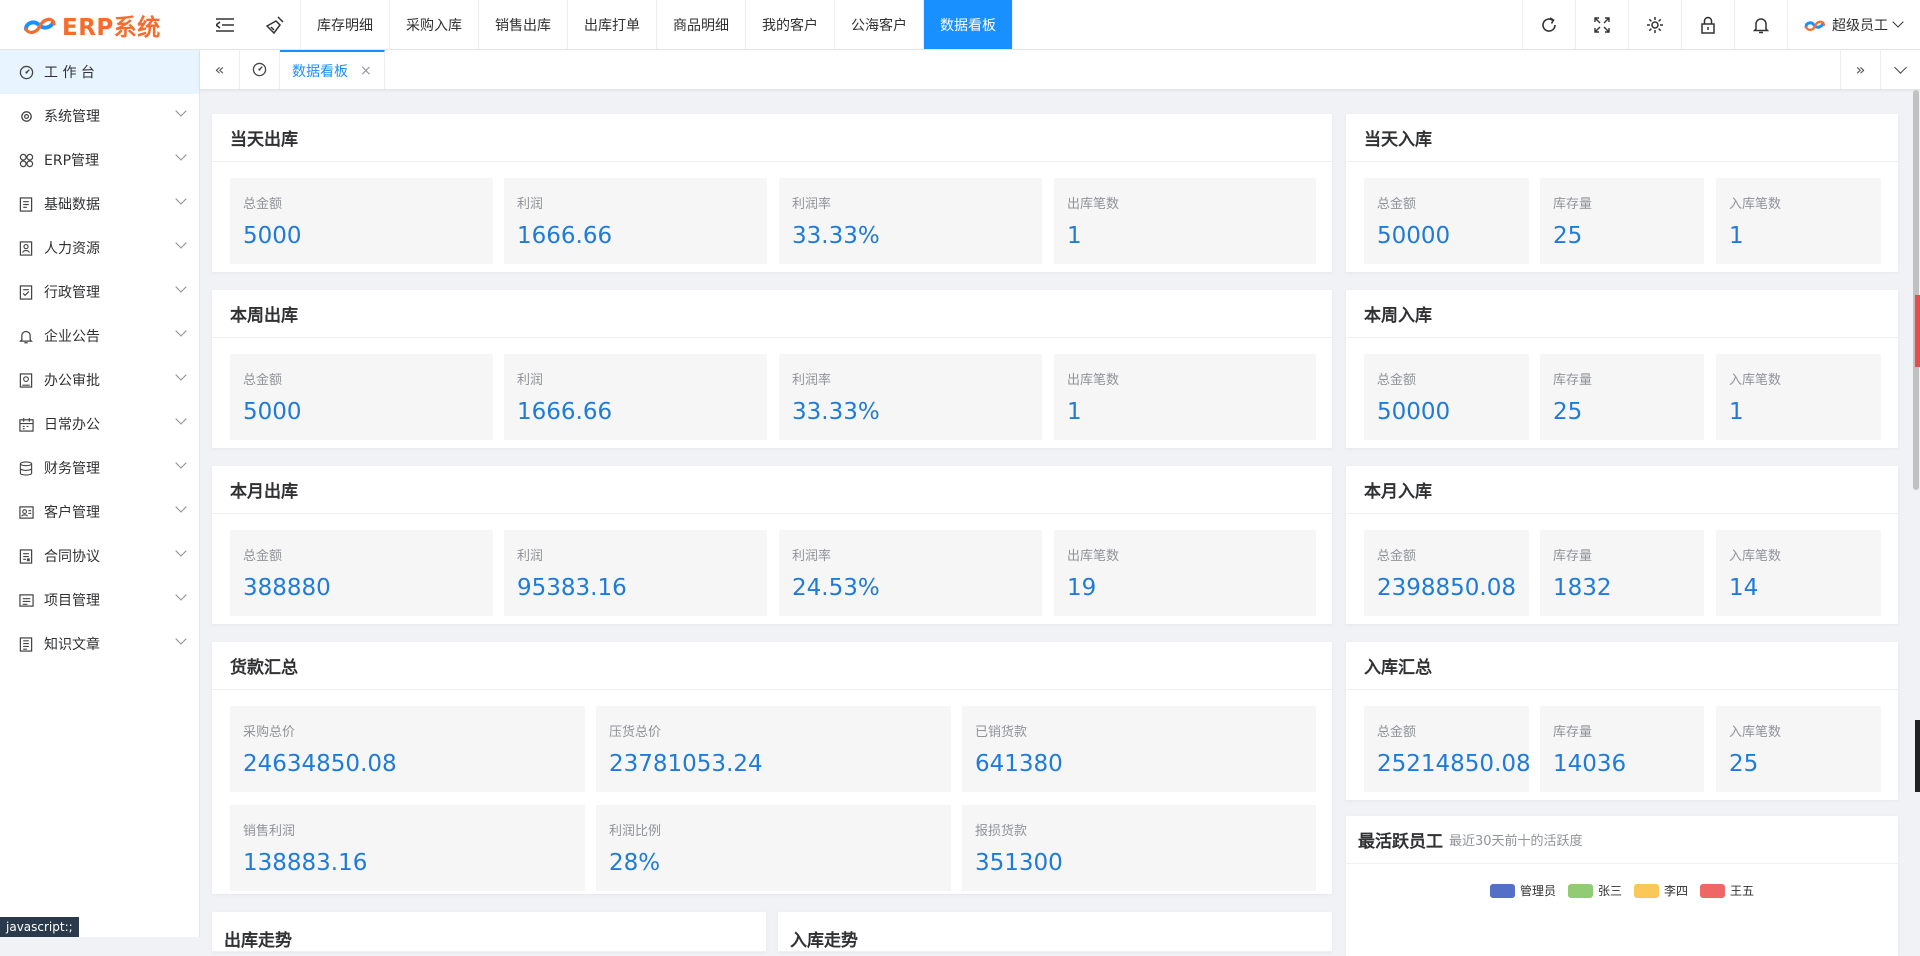 The height and width of the screenshot is (956, 1920). I want to click on system-icon, so click(26, 116).